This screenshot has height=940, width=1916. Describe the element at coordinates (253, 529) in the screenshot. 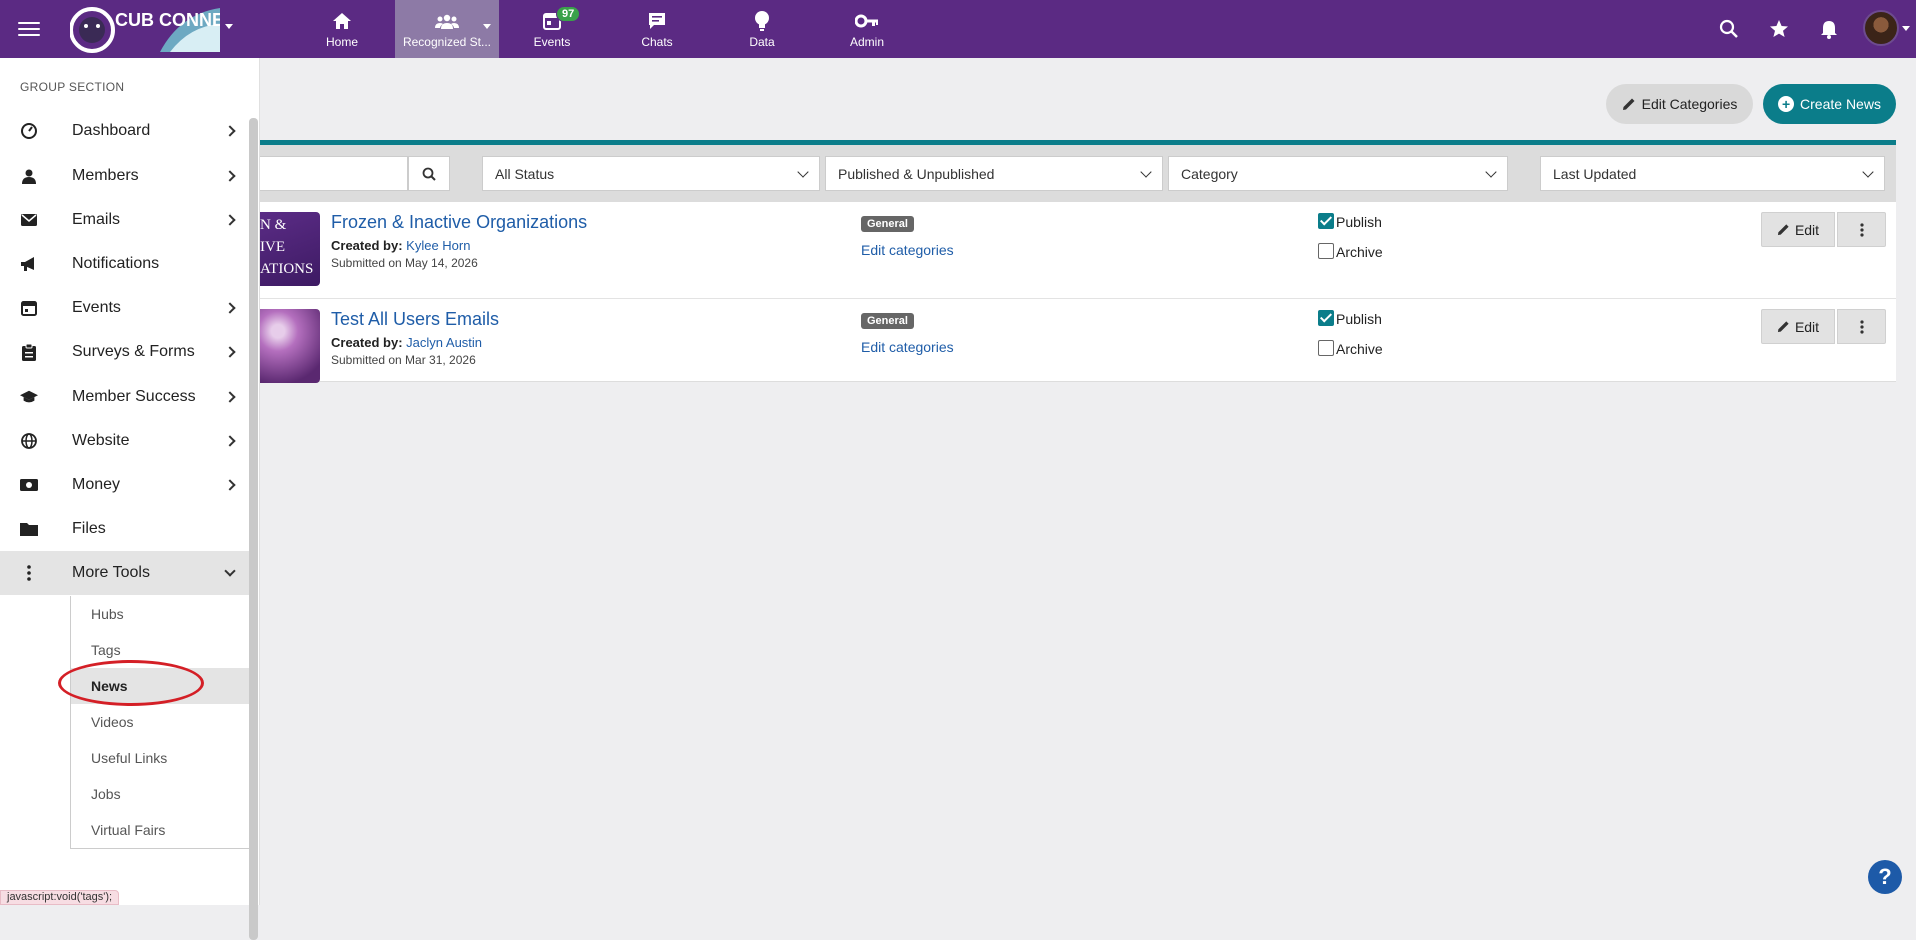

I see `sidebar-scrollbar` at that location.